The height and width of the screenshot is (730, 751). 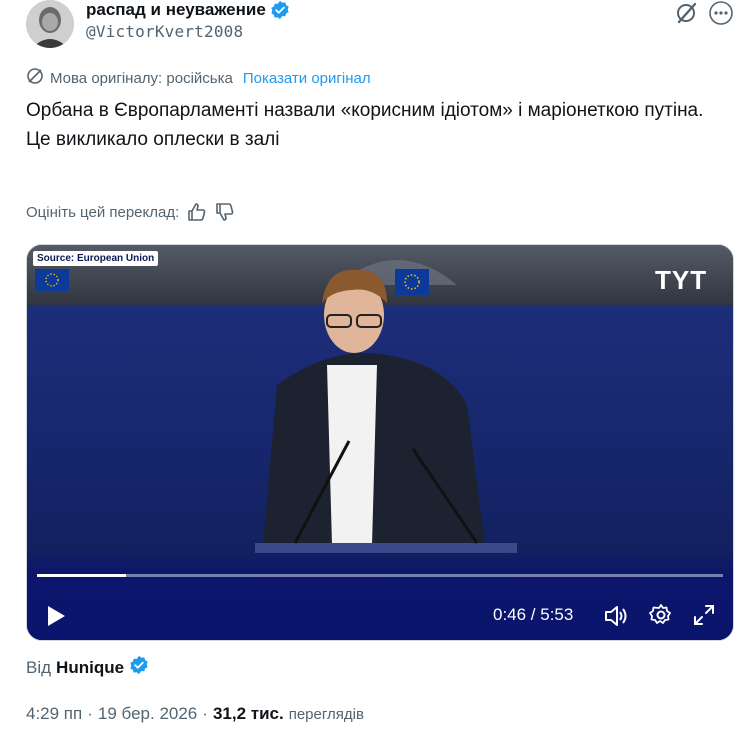 What do you see at coordinates (661, 615) in the screenshot?
I see `settings-gear-icon` at bounding box center [661, 615].